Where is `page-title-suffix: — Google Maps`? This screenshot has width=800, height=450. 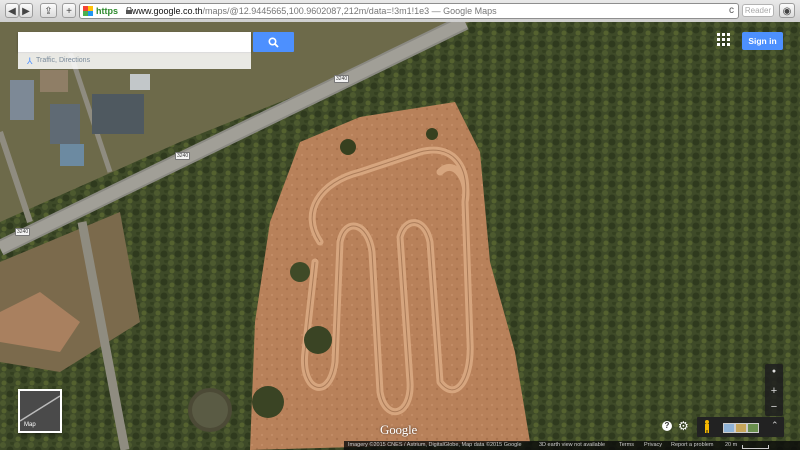 page-title-suffix: — Google Maps is located at coordinates (463, 11).